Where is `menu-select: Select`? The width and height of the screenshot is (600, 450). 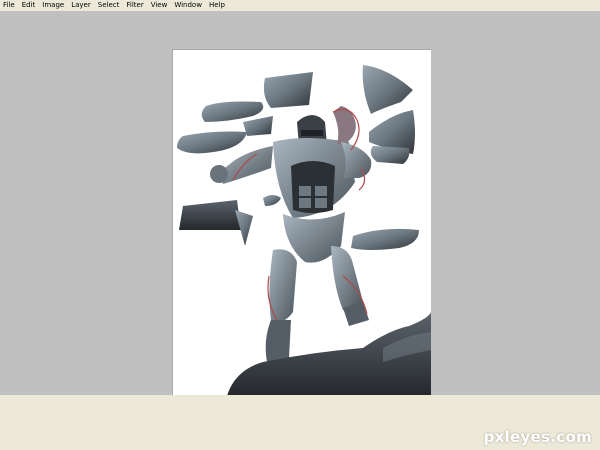 menu-select: Select is located at coordinates (109, 5).